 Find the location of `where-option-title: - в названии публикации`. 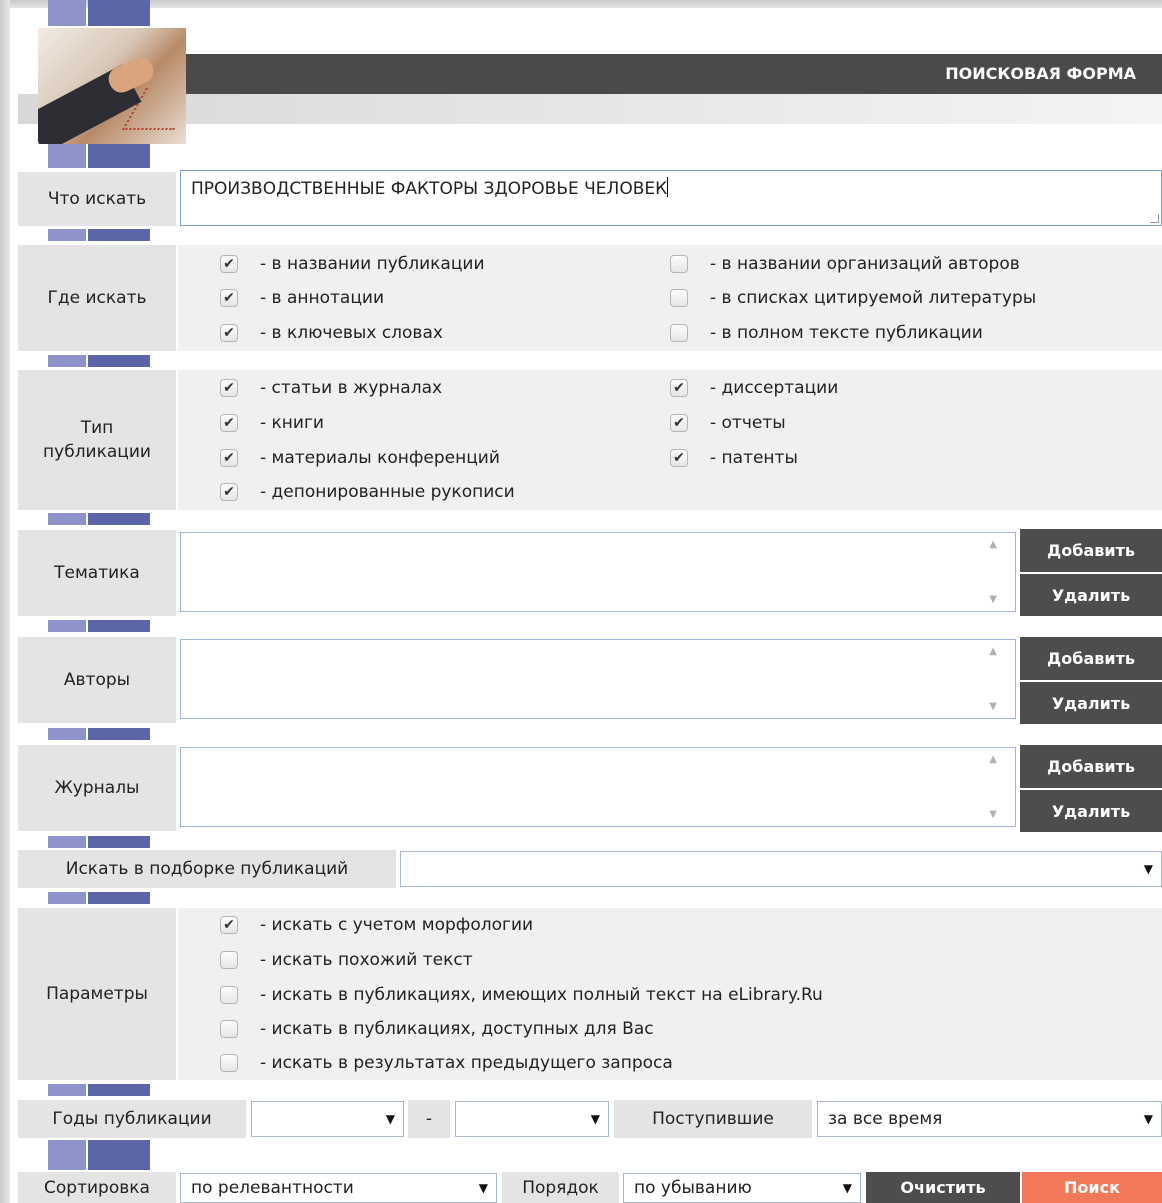

where-option-title: - в названии публикации is located at coordinates (352, 264).